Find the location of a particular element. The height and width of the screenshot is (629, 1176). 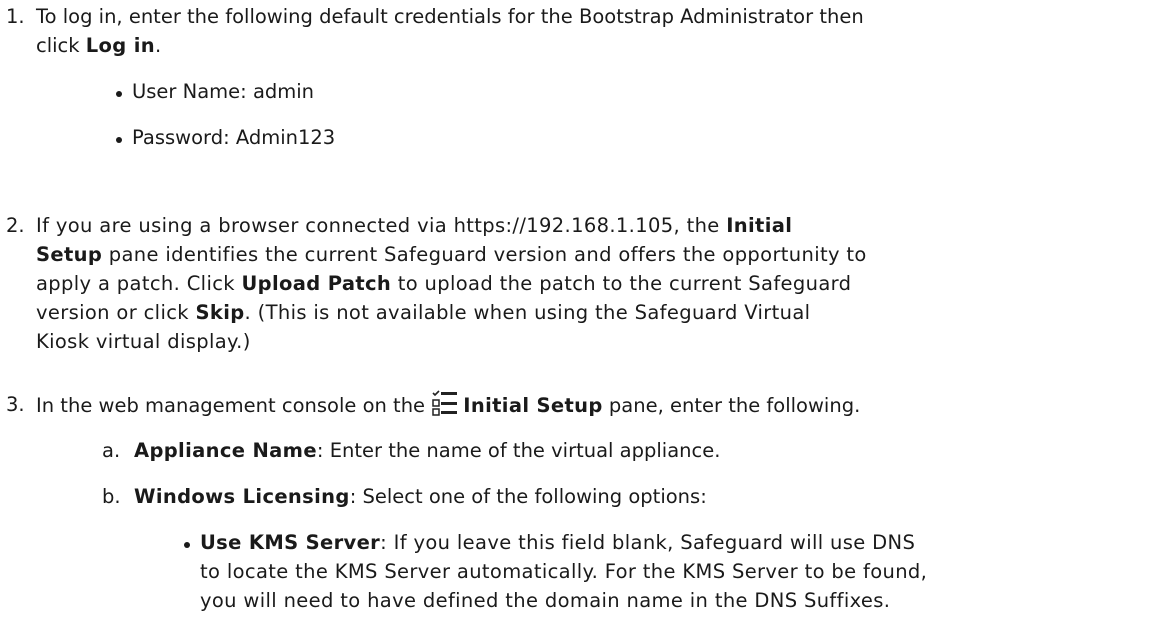

list-item: Password: Admin123 is located at coordinates (225, 137).